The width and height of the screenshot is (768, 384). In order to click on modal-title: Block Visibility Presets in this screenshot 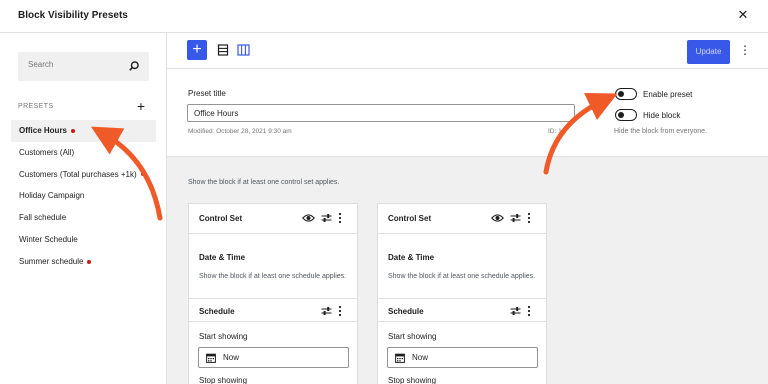, I will do `click(73, 15)`.